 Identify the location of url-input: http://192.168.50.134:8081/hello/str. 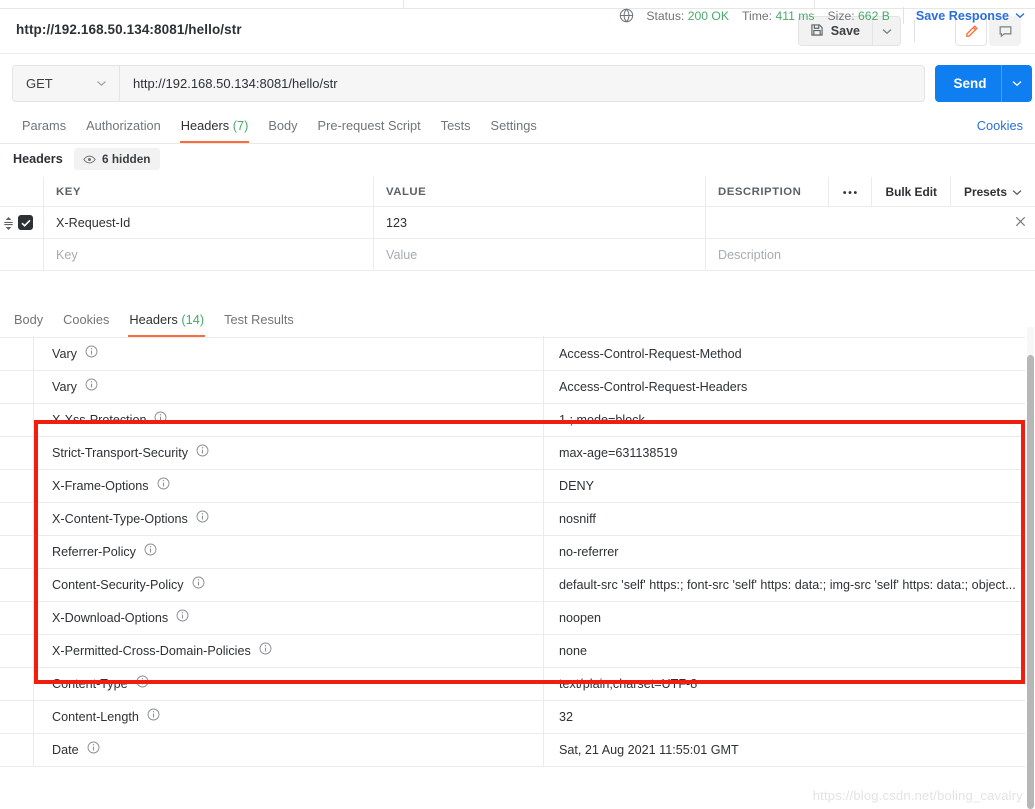
(522, 83).